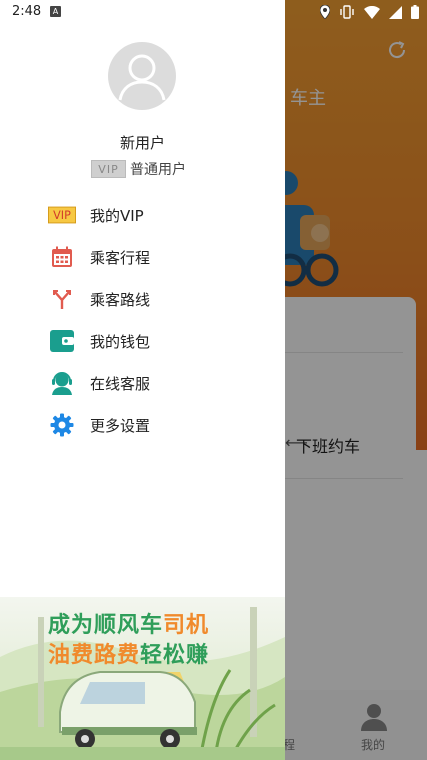 This screenshot has width=427, height=760. I want to click on vip-badge: VIP, so click(108, 169).